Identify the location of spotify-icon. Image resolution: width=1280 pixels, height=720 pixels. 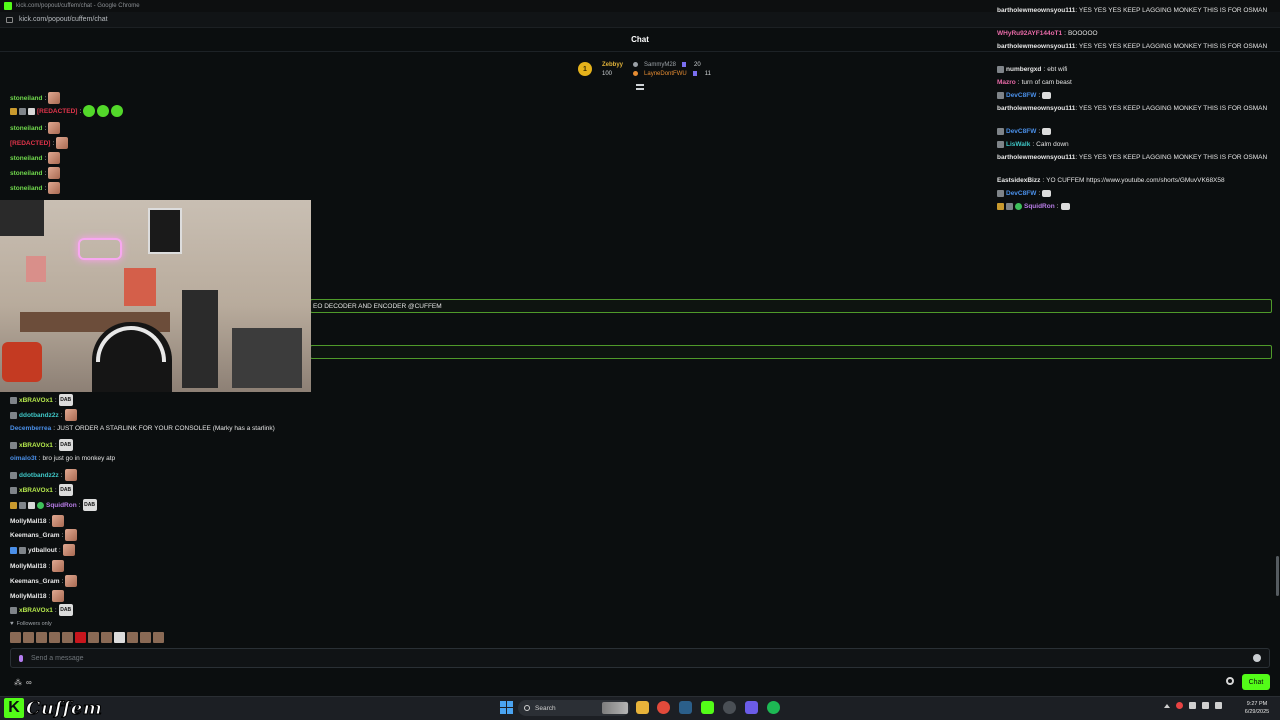
(773, 707).